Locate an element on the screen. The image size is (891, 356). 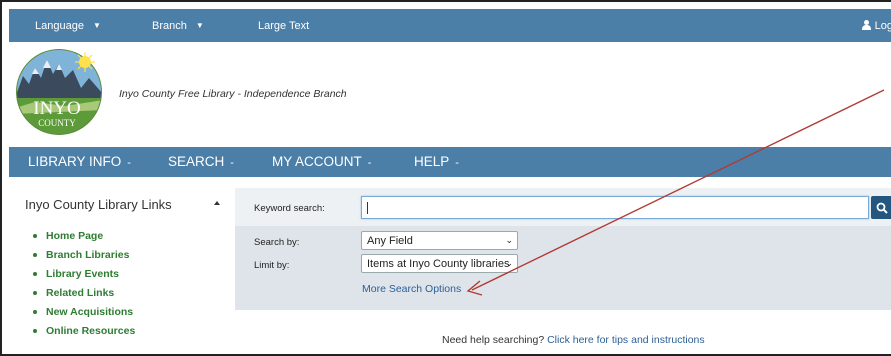
main-navigation: LIBRARY INFO - SEARCH - MY ACCOUNT - HELP - is located at coordinates (450, 162).